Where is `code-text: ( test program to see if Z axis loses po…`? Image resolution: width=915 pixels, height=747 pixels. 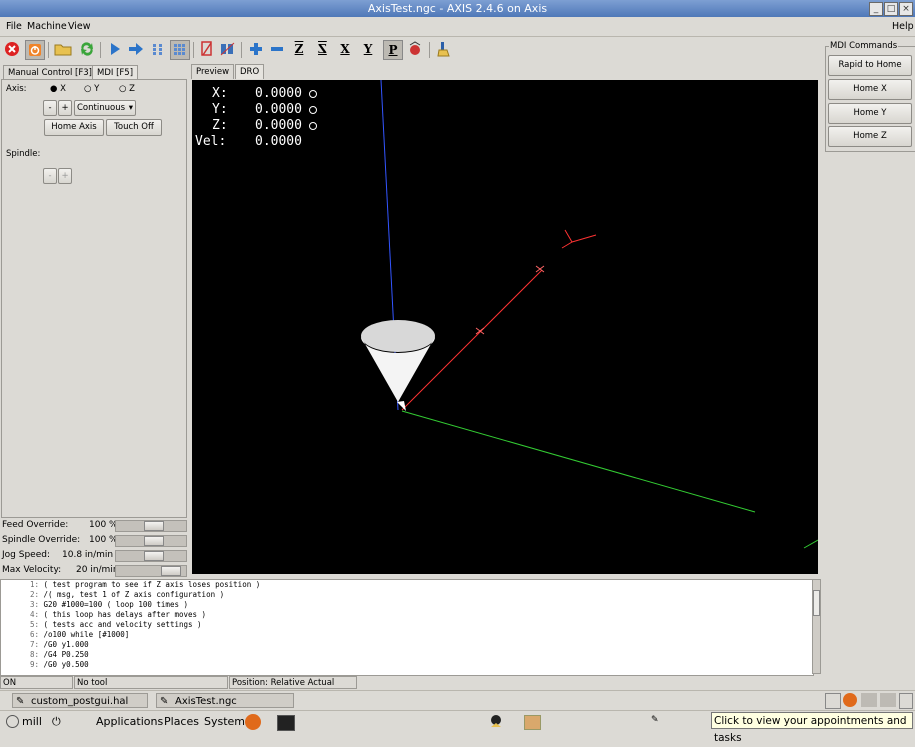
code-text: ( test program to see if Z axis loses po… is located at coordinates (152, 584).